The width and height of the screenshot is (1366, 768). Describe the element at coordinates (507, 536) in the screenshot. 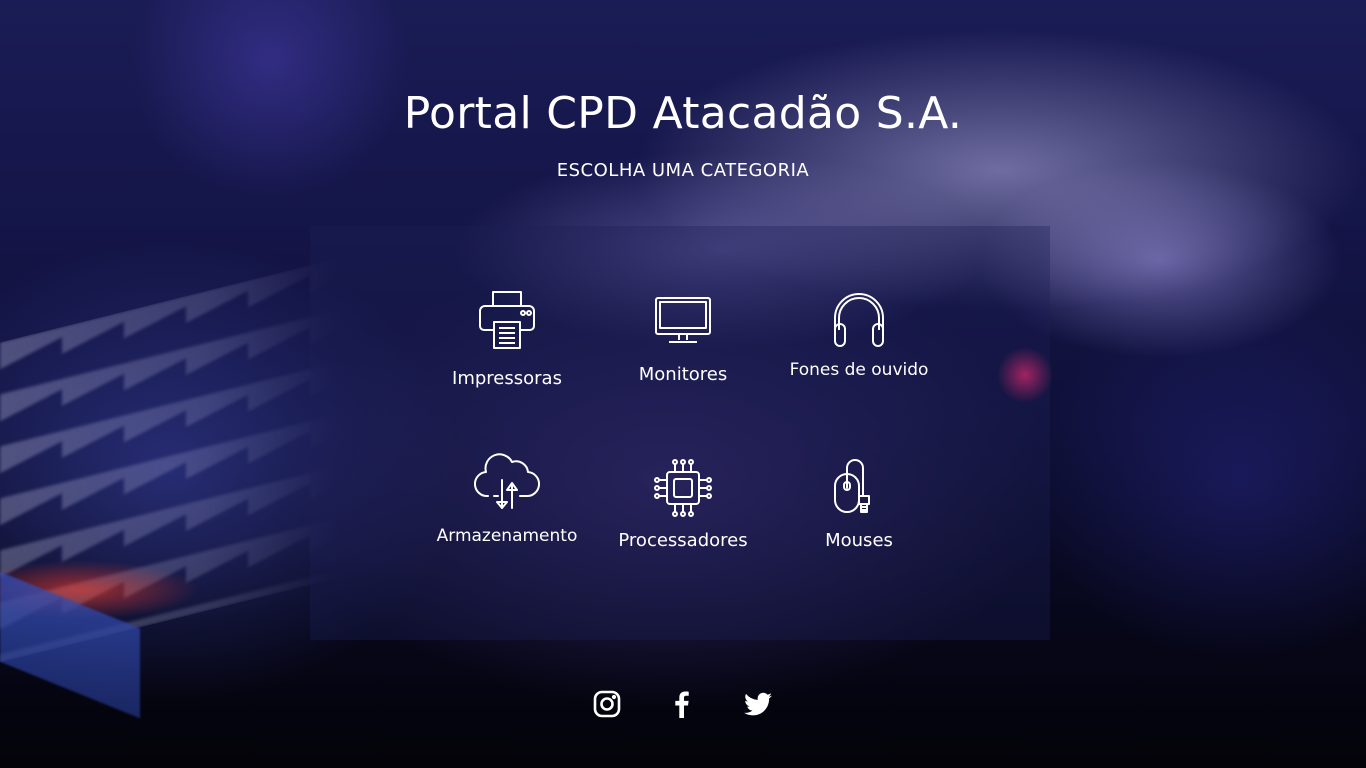

I see `category-label: Armazenamento` at that location.